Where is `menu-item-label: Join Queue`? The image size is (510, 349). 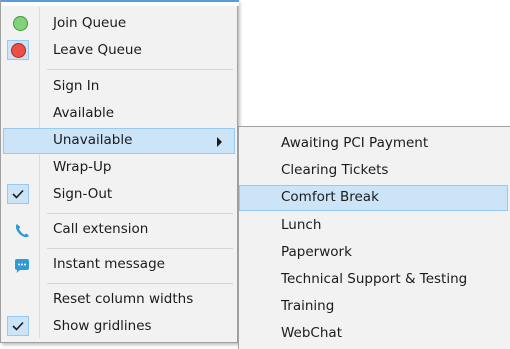 menu-item-label: Join Queue is located at coordinates (90, 23).